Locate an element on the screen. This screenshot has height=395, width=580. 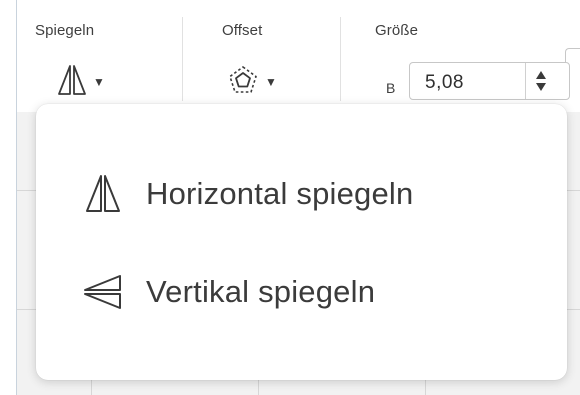
menu-item-label: Vertikal spiegeln is located at coordinates (261, 291).